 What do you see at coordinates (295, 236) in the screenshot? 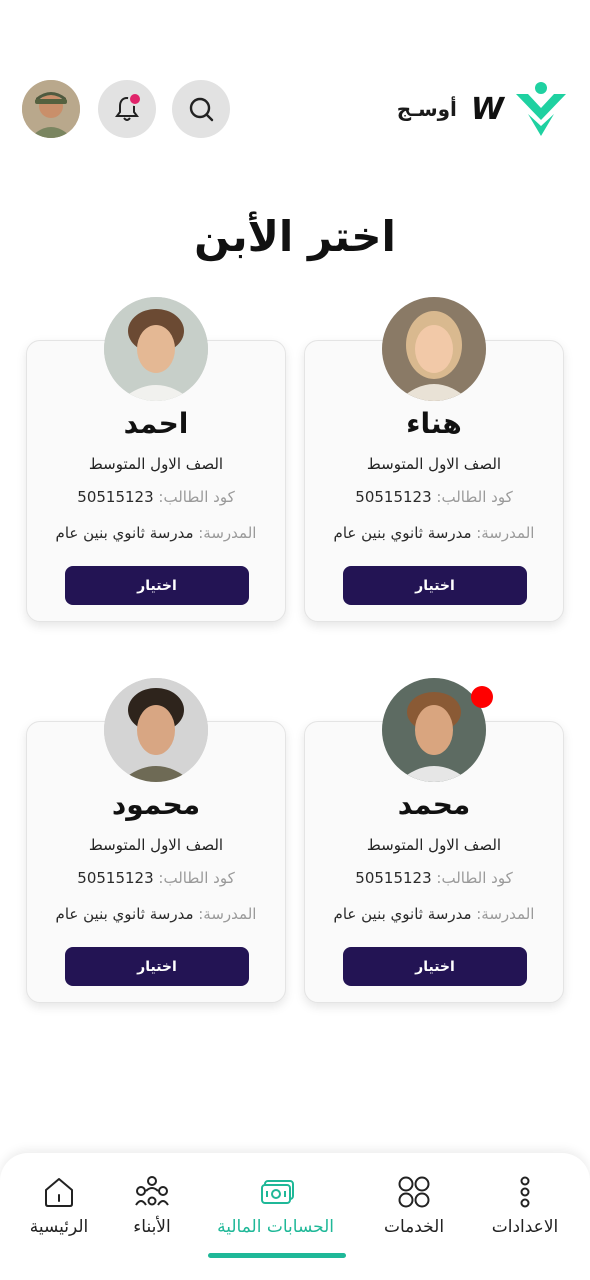
I see `page-title: اختر الأبن` at bounding box center [295, 236].